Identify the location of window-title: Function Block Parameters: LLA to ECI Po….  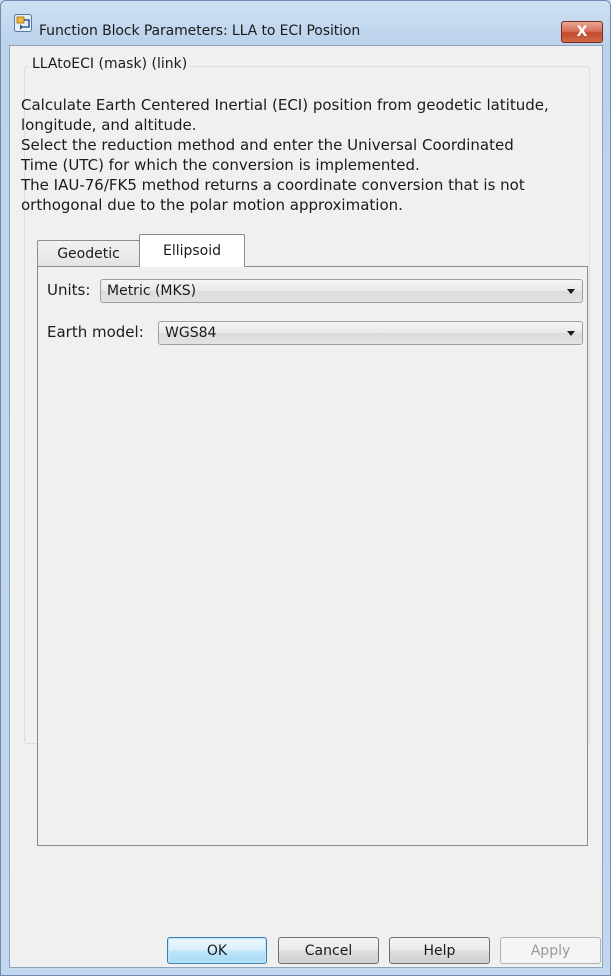
(200, 31).